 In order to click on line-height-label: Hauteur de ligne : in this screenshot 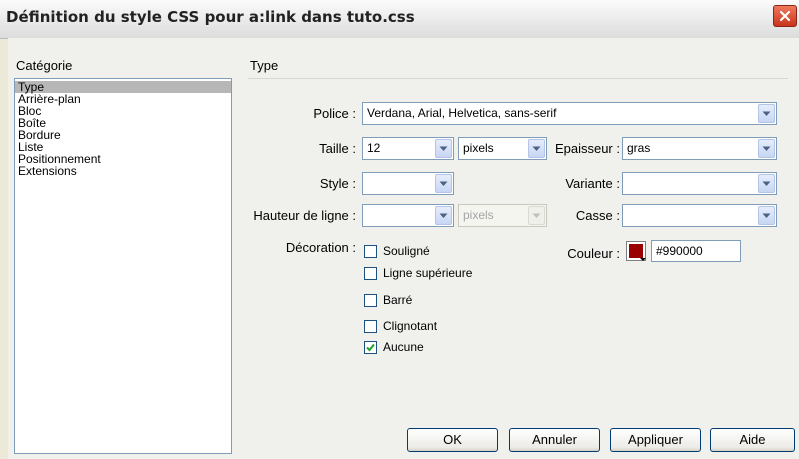, I will do `click(304, 215)`.